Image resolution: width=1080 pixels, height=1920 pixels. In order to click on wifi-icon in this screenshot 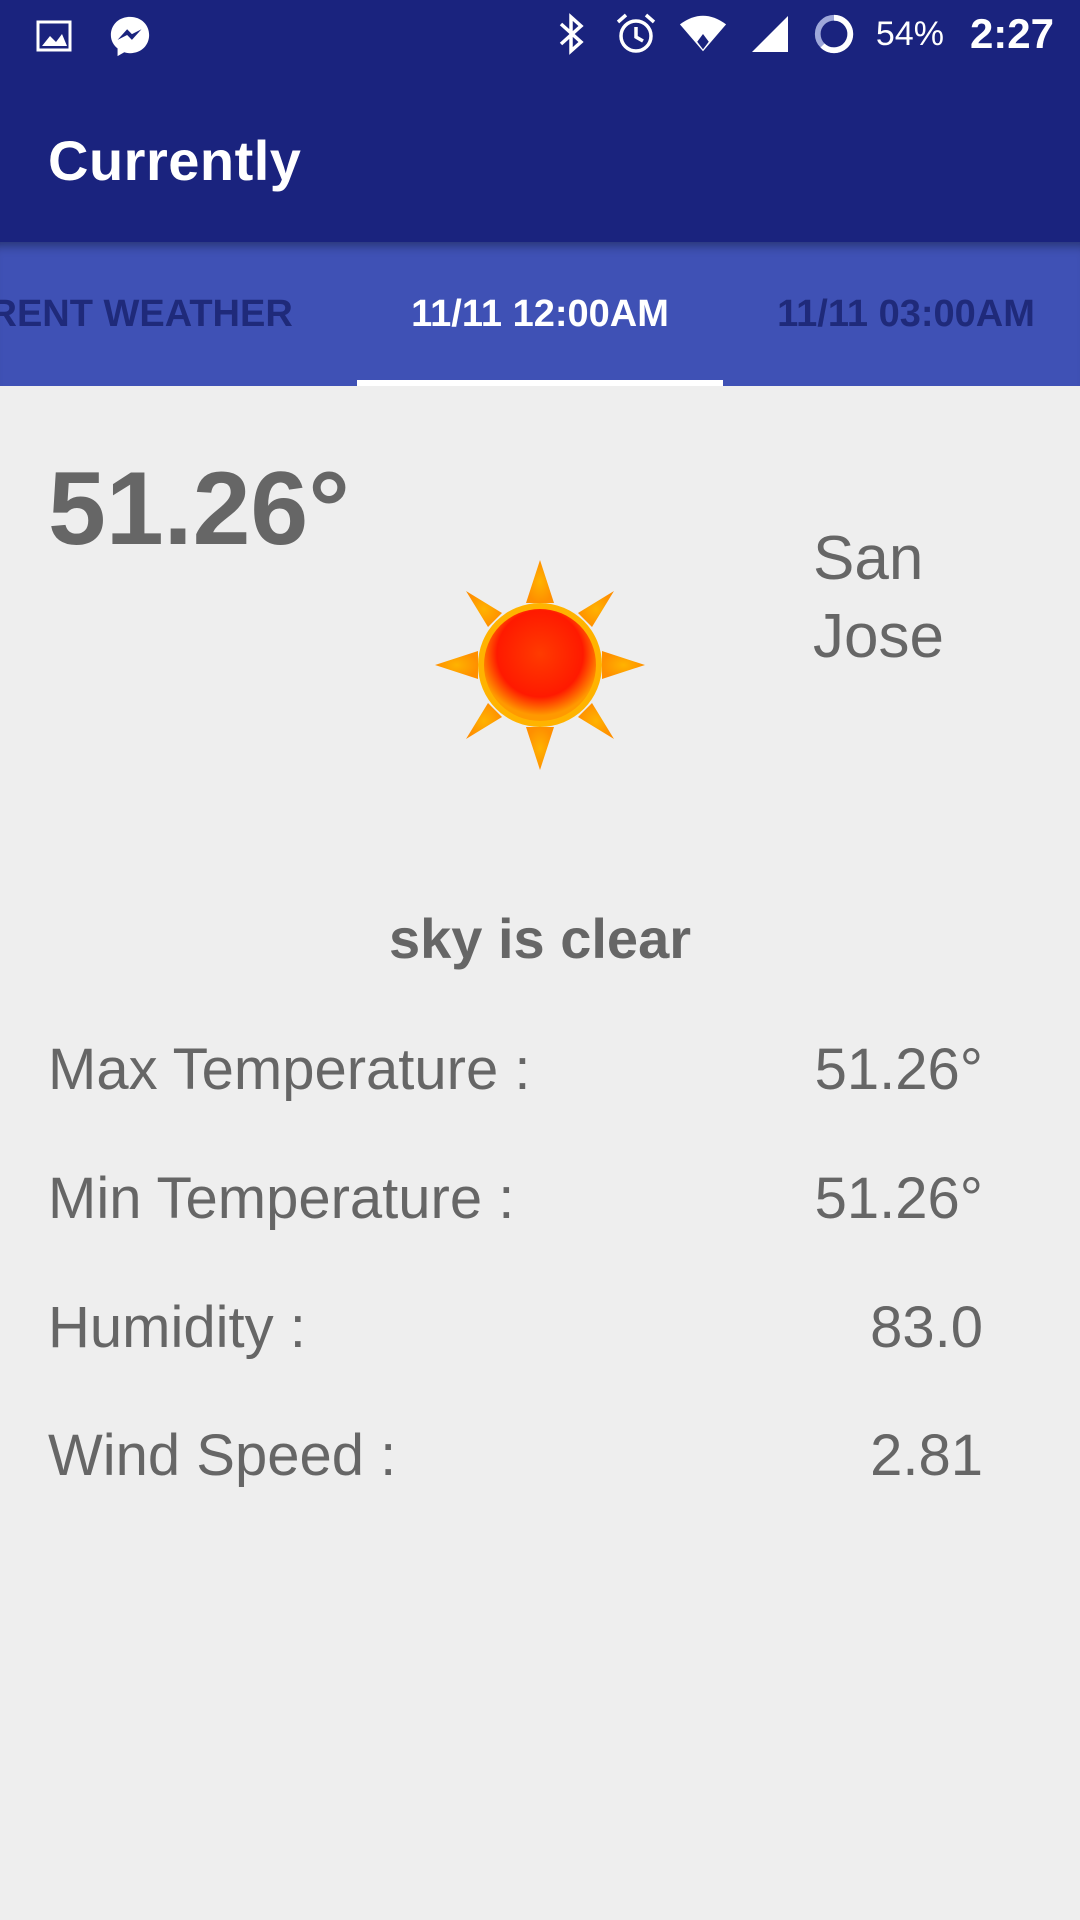, I will do `click(703, 34)`.